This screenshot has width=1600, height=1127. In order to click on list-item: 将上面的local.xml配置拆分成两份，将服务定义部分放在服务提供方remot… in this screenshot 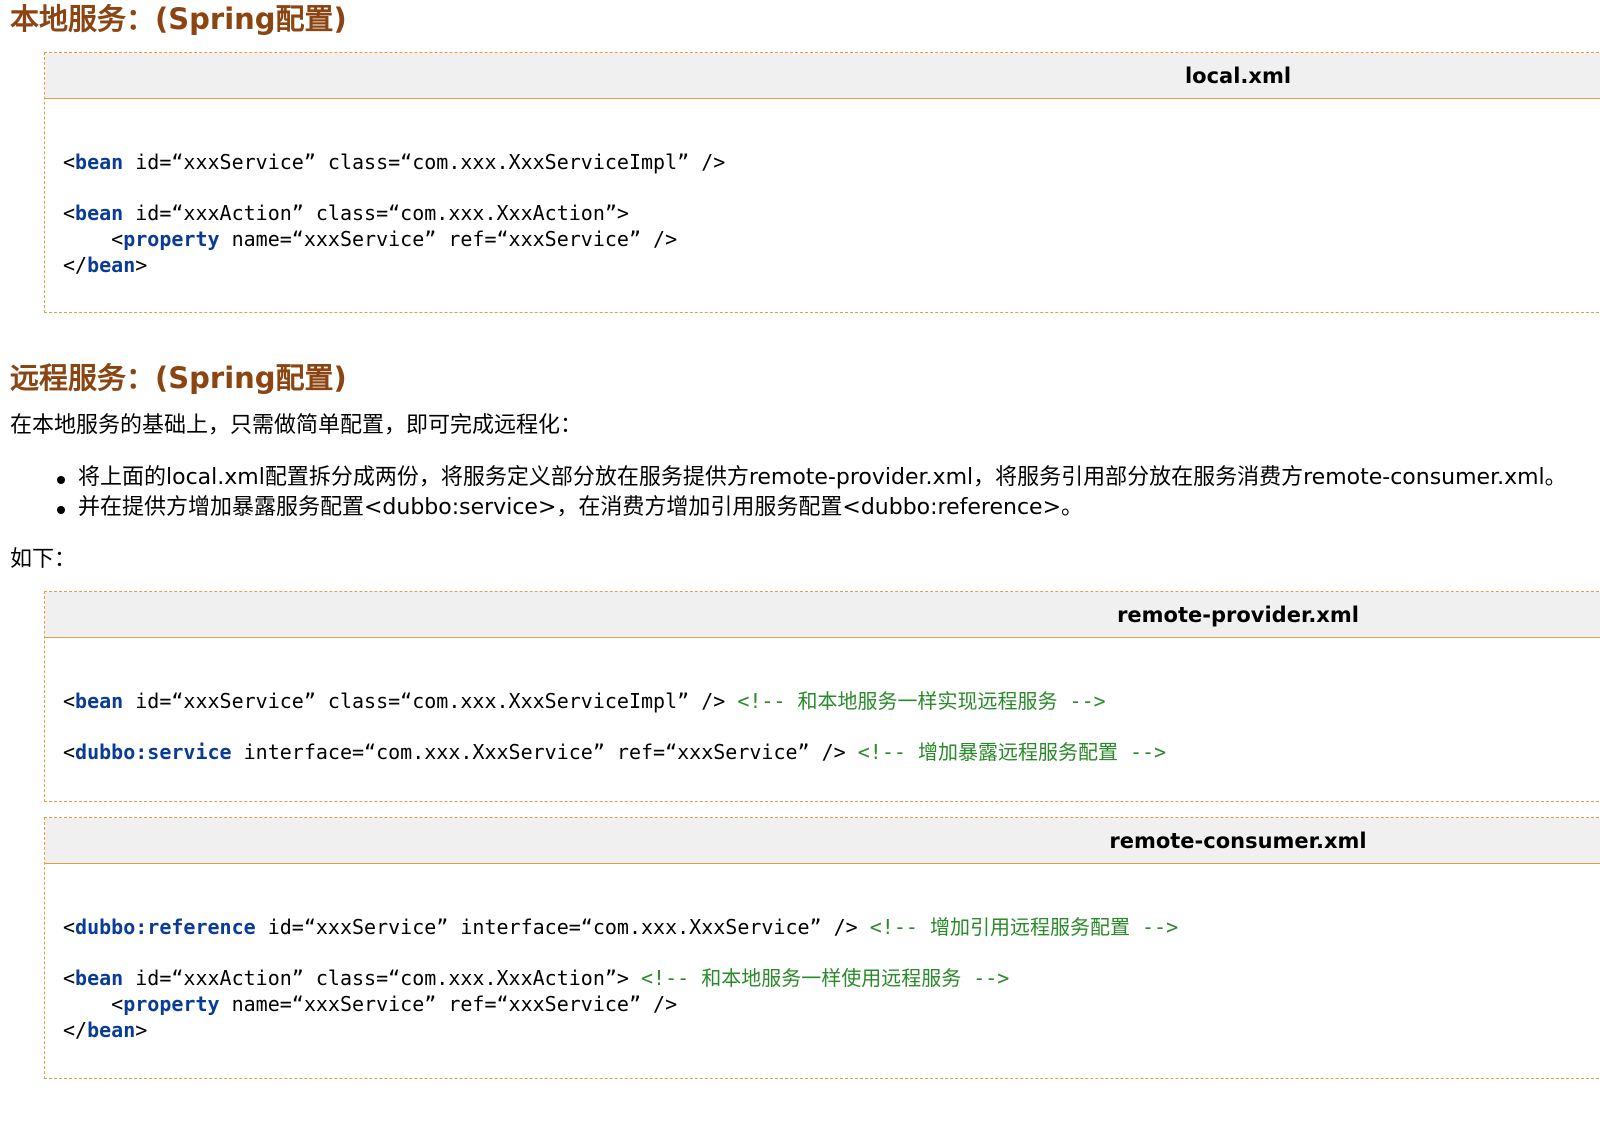, I will do `click(808, 478)`.